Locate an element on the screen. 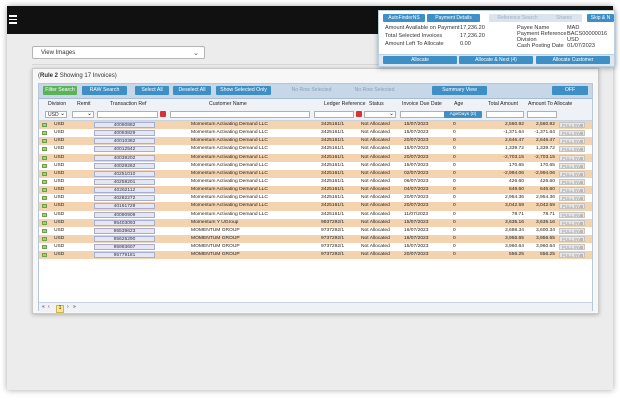  remit-filter: ⌄ is located at coordinates (83, 114).